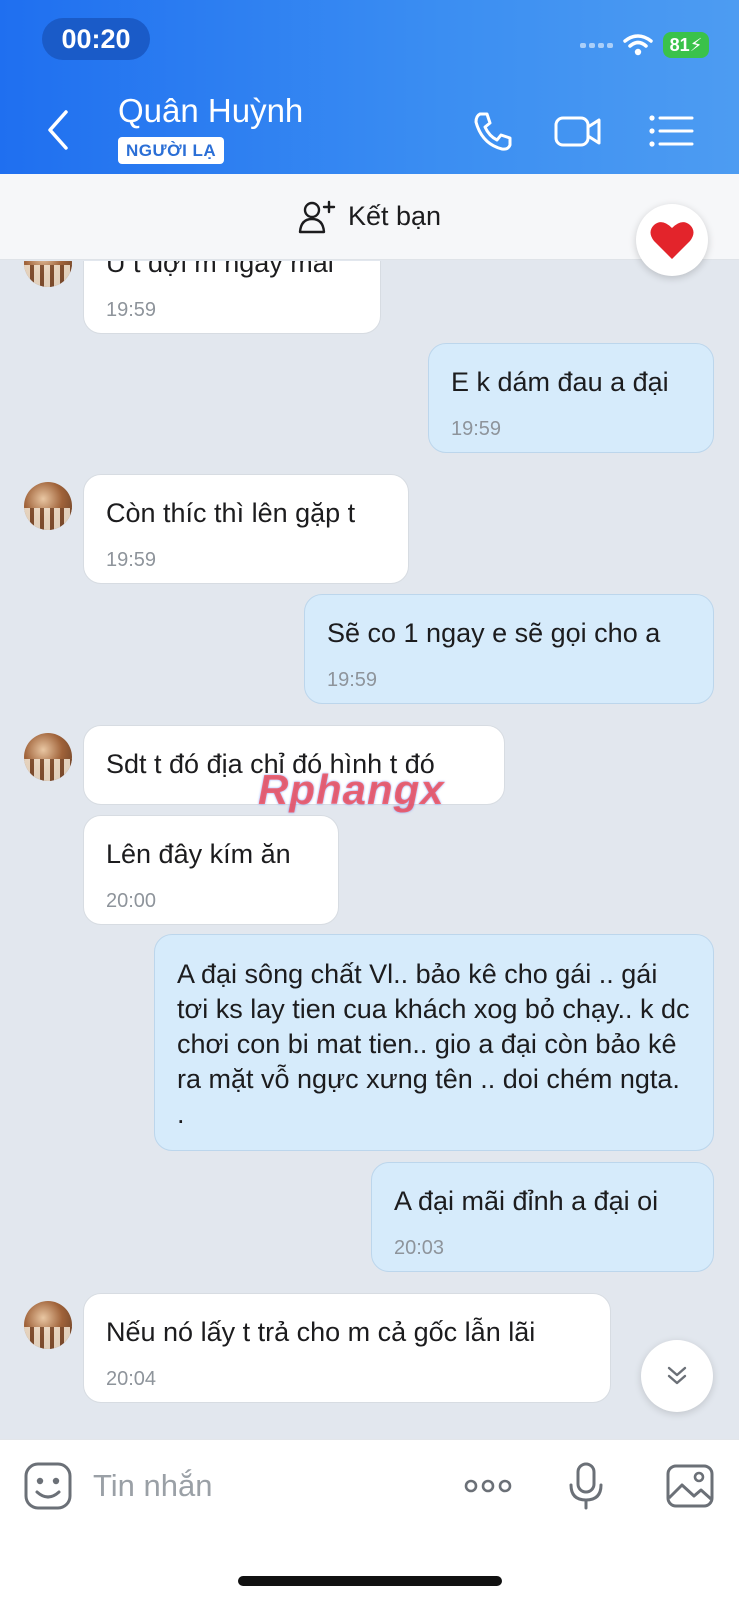 This screenshot has width=739, height=1600. Describe the element at coordinates (542, 1217) in the screenshot. I see `message-bubble-outgoing: A đại mãi đỉnh a đại oi 20:03` at that location.